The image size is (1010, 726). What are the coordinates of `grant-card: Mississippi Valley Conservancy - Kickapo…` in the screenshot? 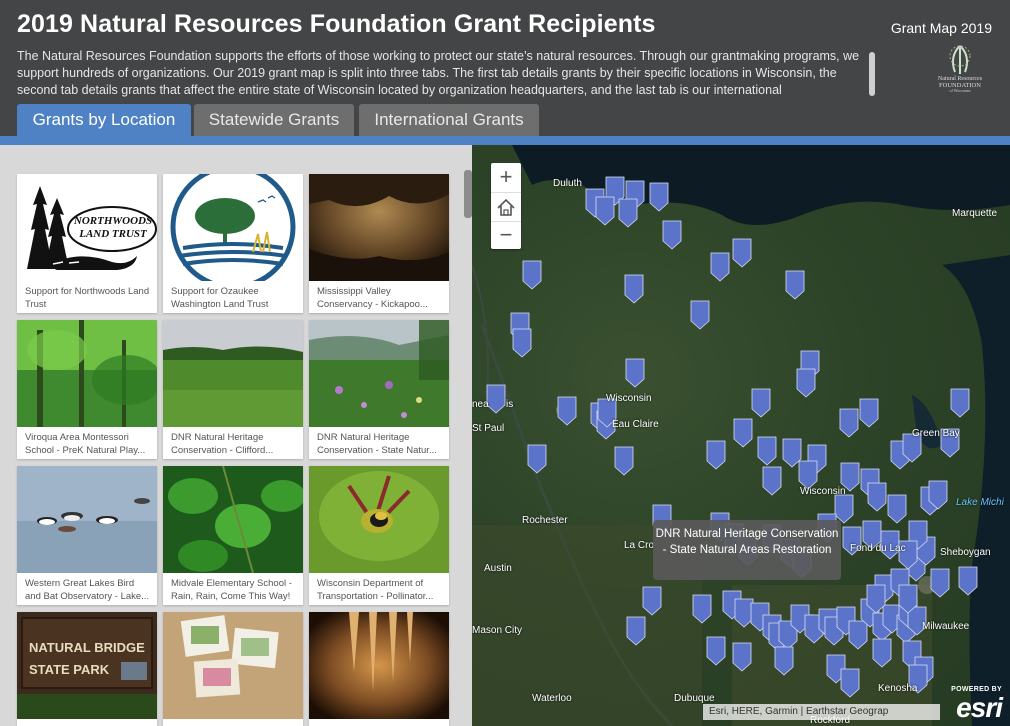 It's located at (379, 243).